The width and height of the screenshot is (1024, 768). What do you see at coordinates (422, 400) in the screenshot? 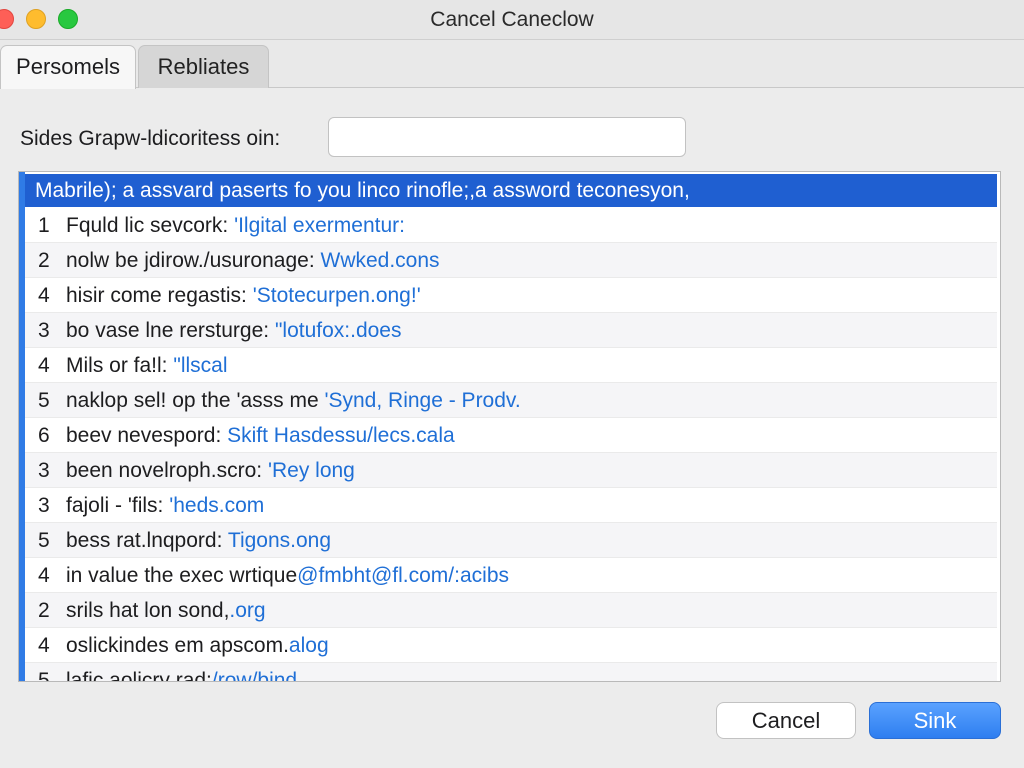
I see `row-value: 'Synd, Ringe - Prodv.` at bounding box center [422, 400].